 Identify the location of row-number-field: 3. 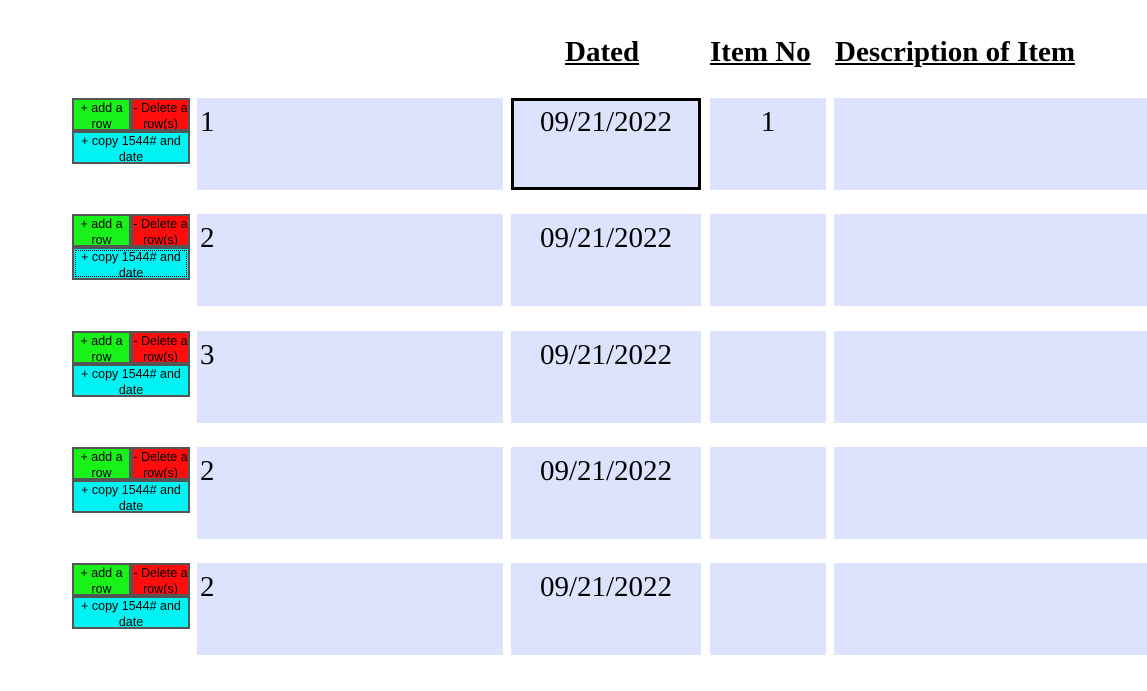
(350, 377).